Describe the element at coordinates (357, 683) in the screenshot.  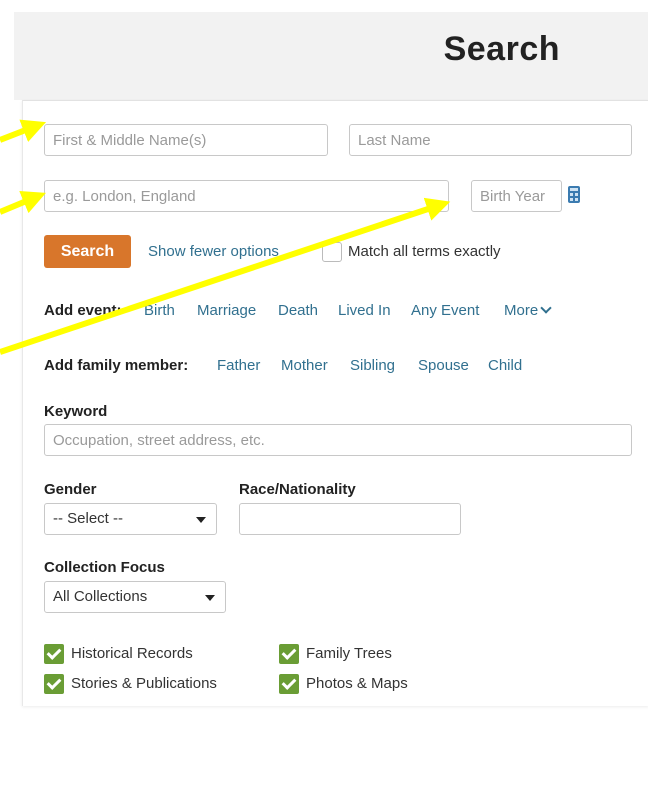
I see `photos-maps-label: Photos & Maps` at that location.